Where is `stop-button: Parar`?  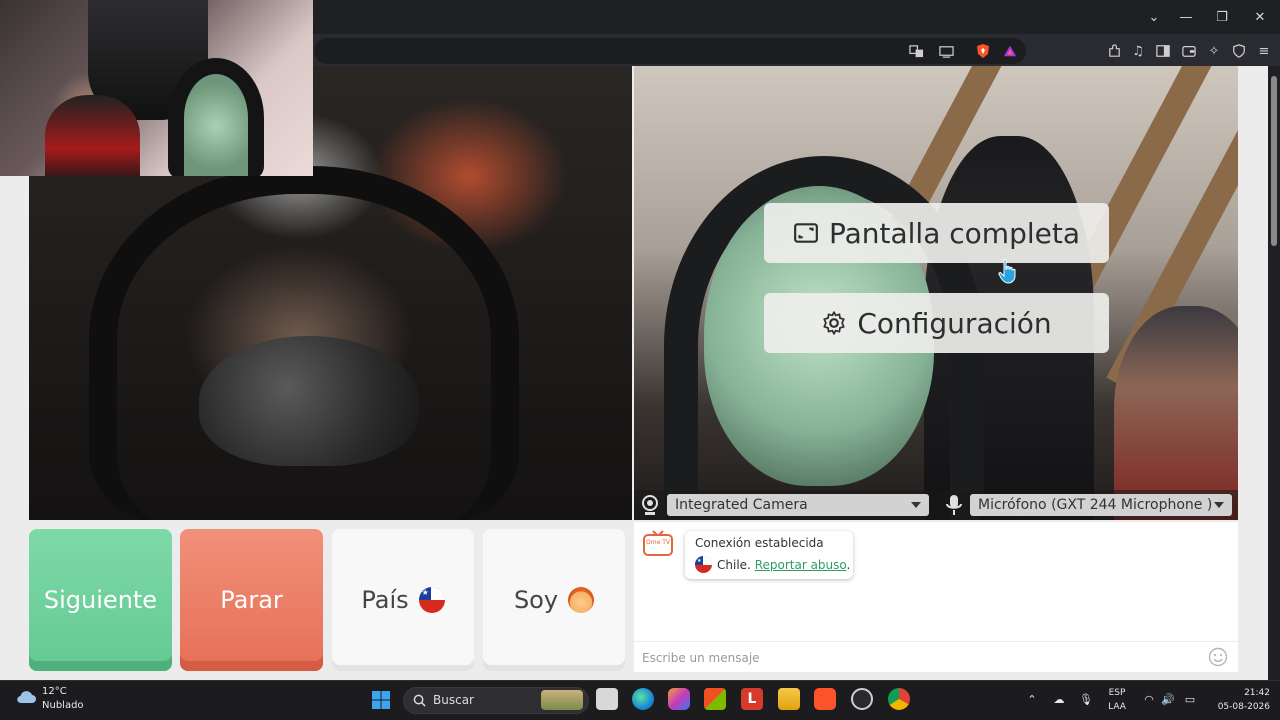 stop-button: Parar is located at coordinates (251, 600).